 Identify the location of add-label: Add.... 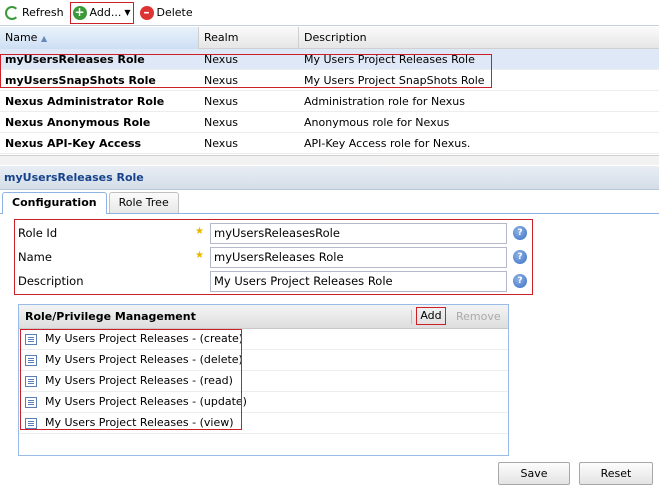
(105, 12).